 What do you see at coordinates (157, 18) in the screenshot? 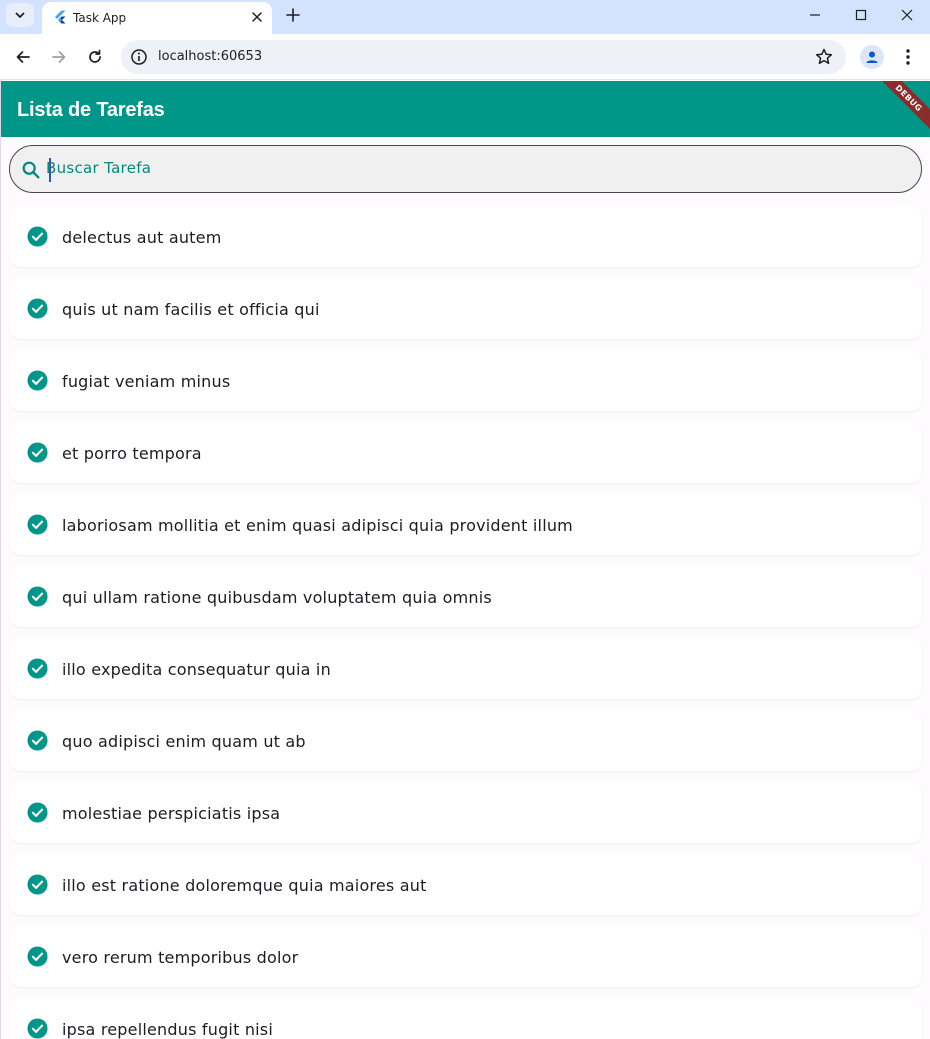
I see `browser-tab: Task App` at bounding box center [157, 18].